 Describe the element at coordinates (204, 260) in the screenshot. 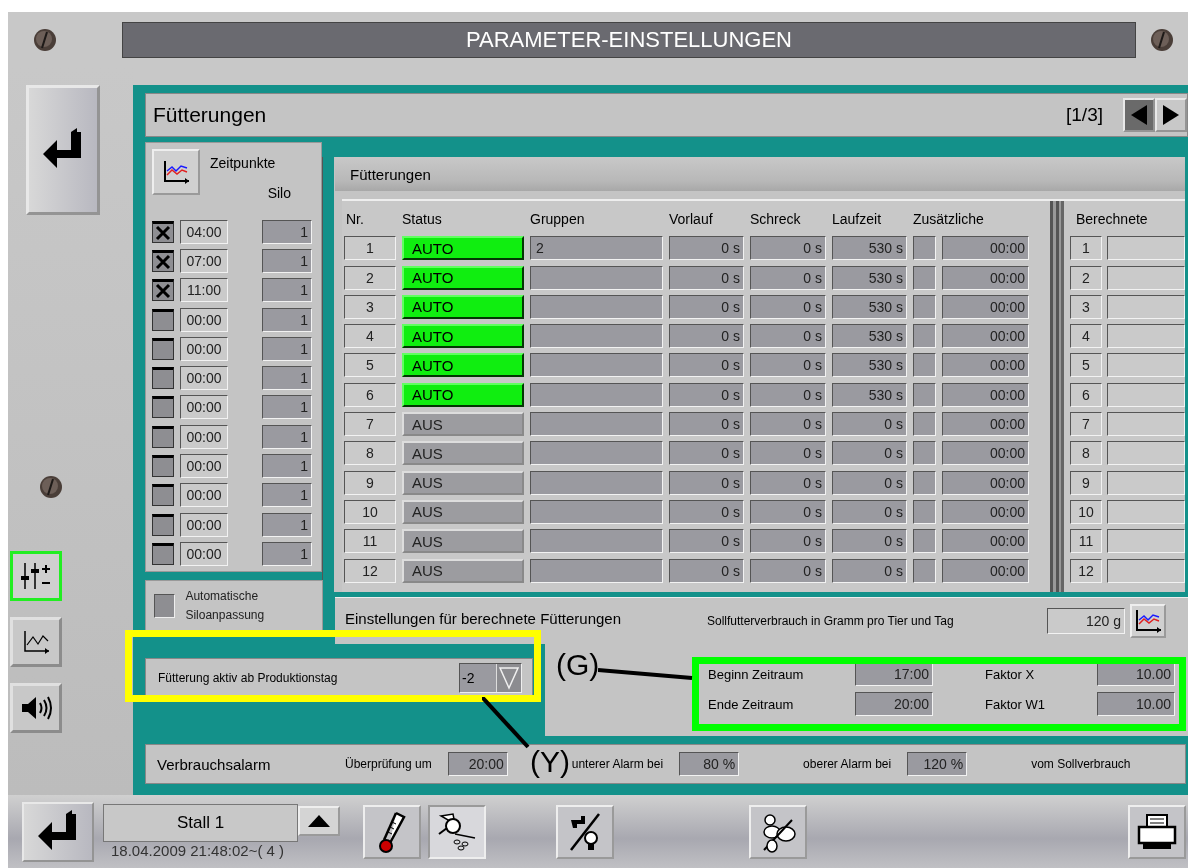

I see `time-field: 07:00` at that location.